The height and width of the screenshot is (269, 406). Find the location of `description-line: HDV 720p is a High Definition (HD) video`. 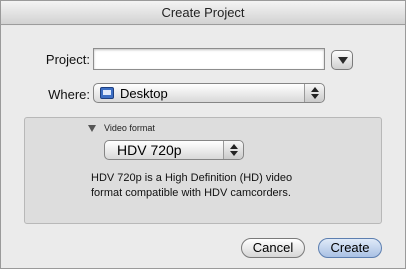

description-line: HDV 720p is a High Definition (HD) video is located at coordinates (192, 178).